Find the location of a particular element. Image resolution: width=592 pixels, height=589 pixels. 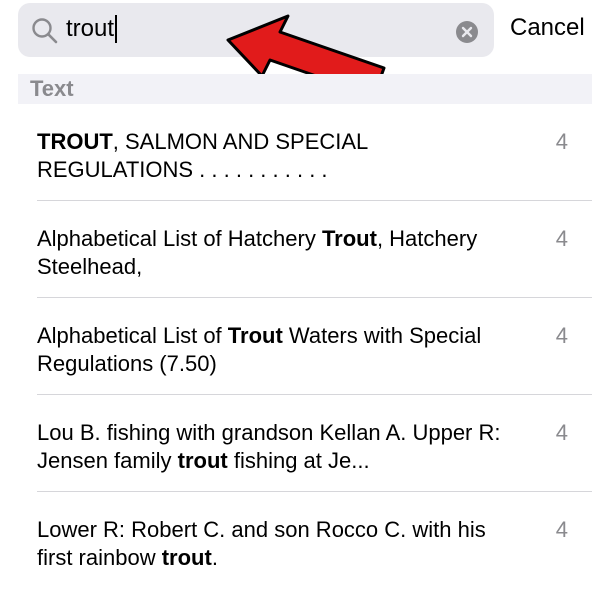

result-text-segment: Alphabetical List of Hatchery is located at coordinates (179, 238).